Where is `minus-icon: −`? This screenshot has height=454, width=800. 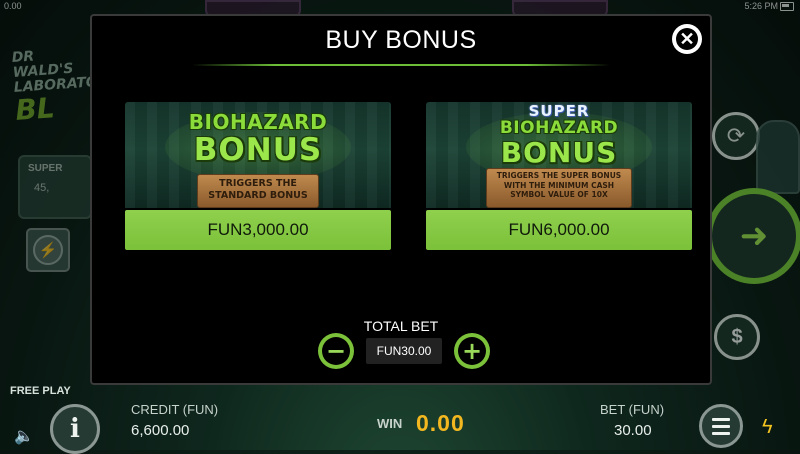
minus-icon: − is located at coordinates (336, 351).